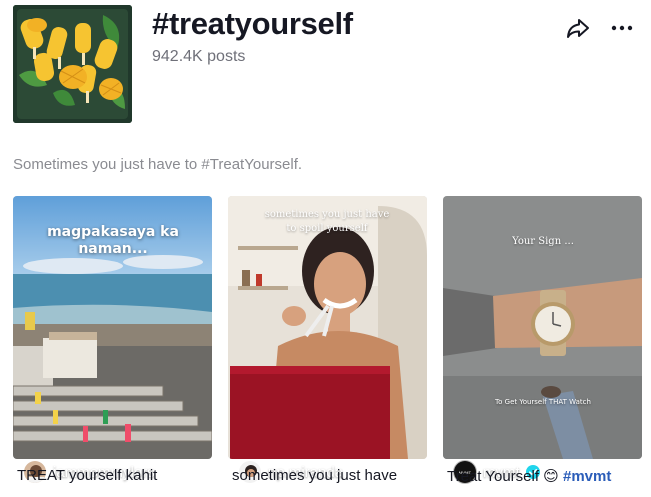 This screenshot has height=497, width=651. I want to click on more-options-button, so click(622, 28).